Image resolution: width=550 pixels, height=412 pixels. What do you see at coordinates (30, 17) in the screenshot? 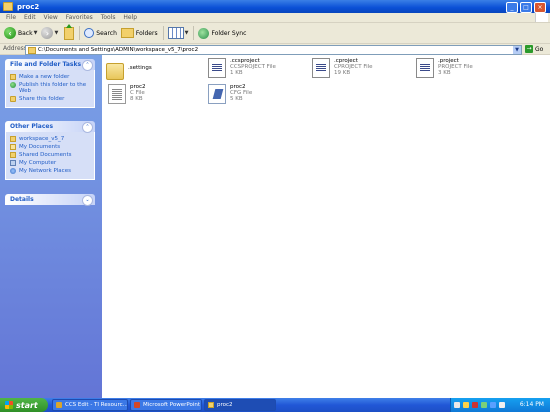
I see `menu-edit: Edit` at bounding box center [30, 17].